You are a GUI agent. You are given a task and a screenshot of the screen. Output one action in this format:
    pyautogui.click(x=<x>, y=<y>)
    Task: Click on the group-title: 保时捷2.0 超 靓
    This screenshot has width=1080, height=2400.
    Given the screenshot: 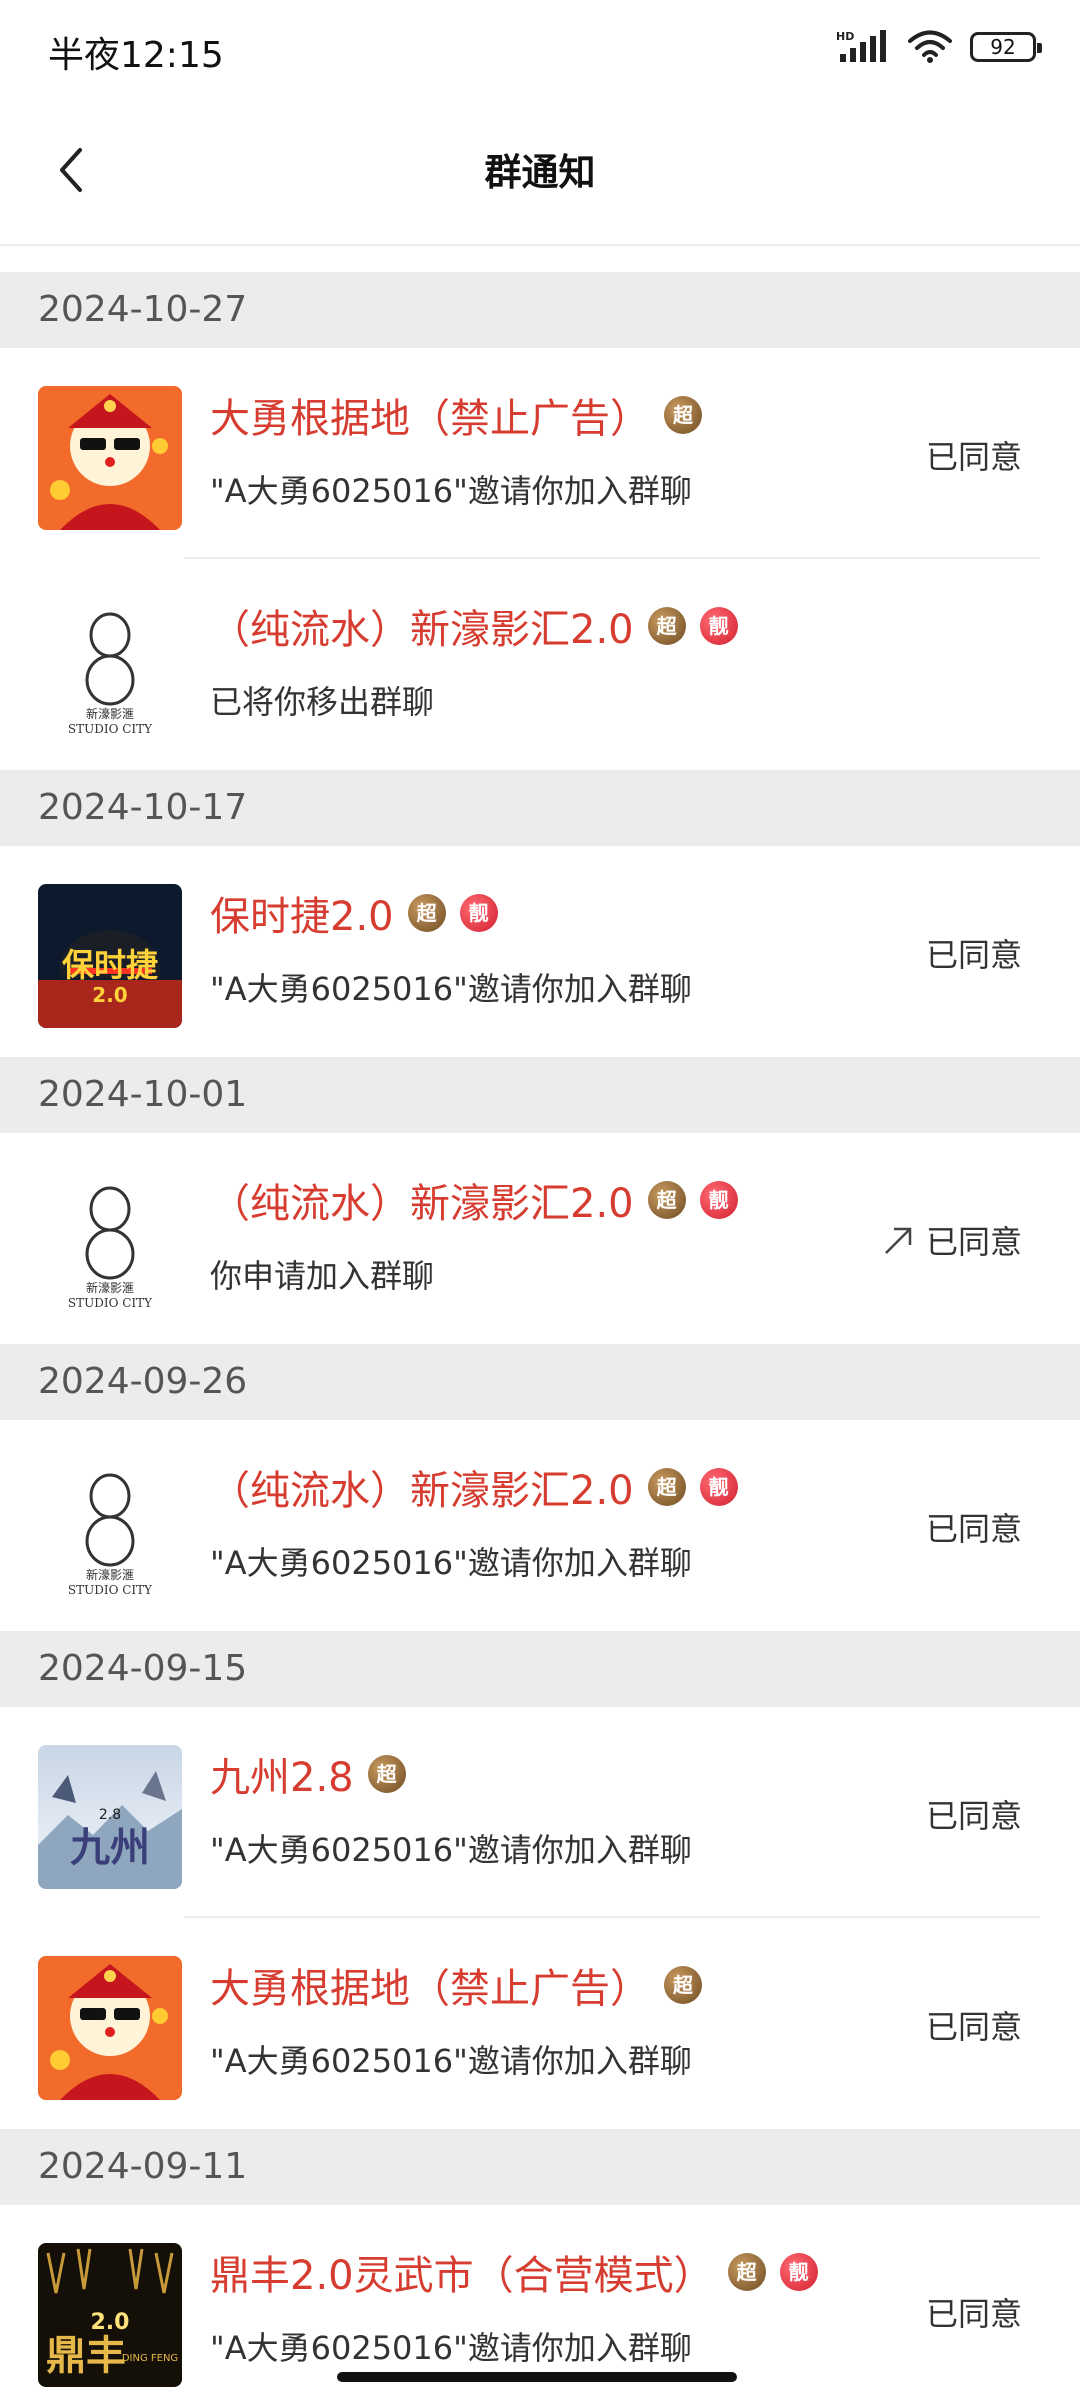 What is the action you would take?
    pyautogui.click(x=354, y=913)
    